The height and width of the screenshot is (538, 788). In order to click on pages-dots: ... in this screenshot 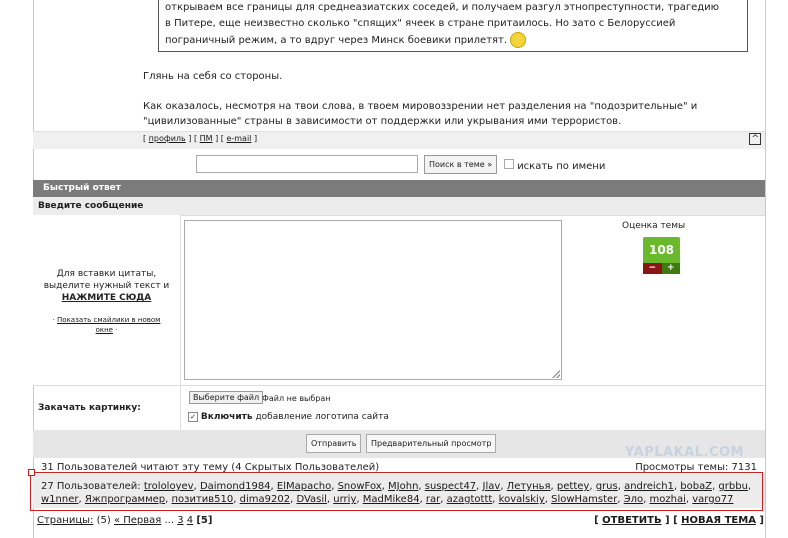, I will do `click(169, 520)`.